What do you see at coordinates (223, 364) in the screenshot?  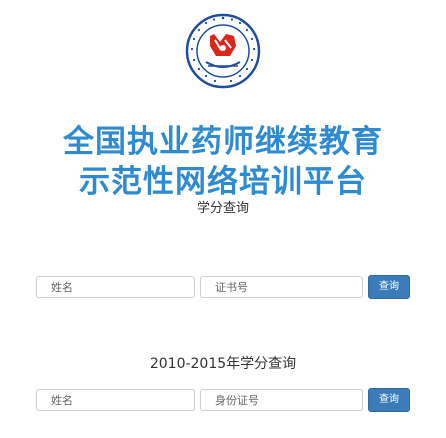 I see `legacy-query-label: 2010-2015年学分查询` at bounding box center [223, 364].